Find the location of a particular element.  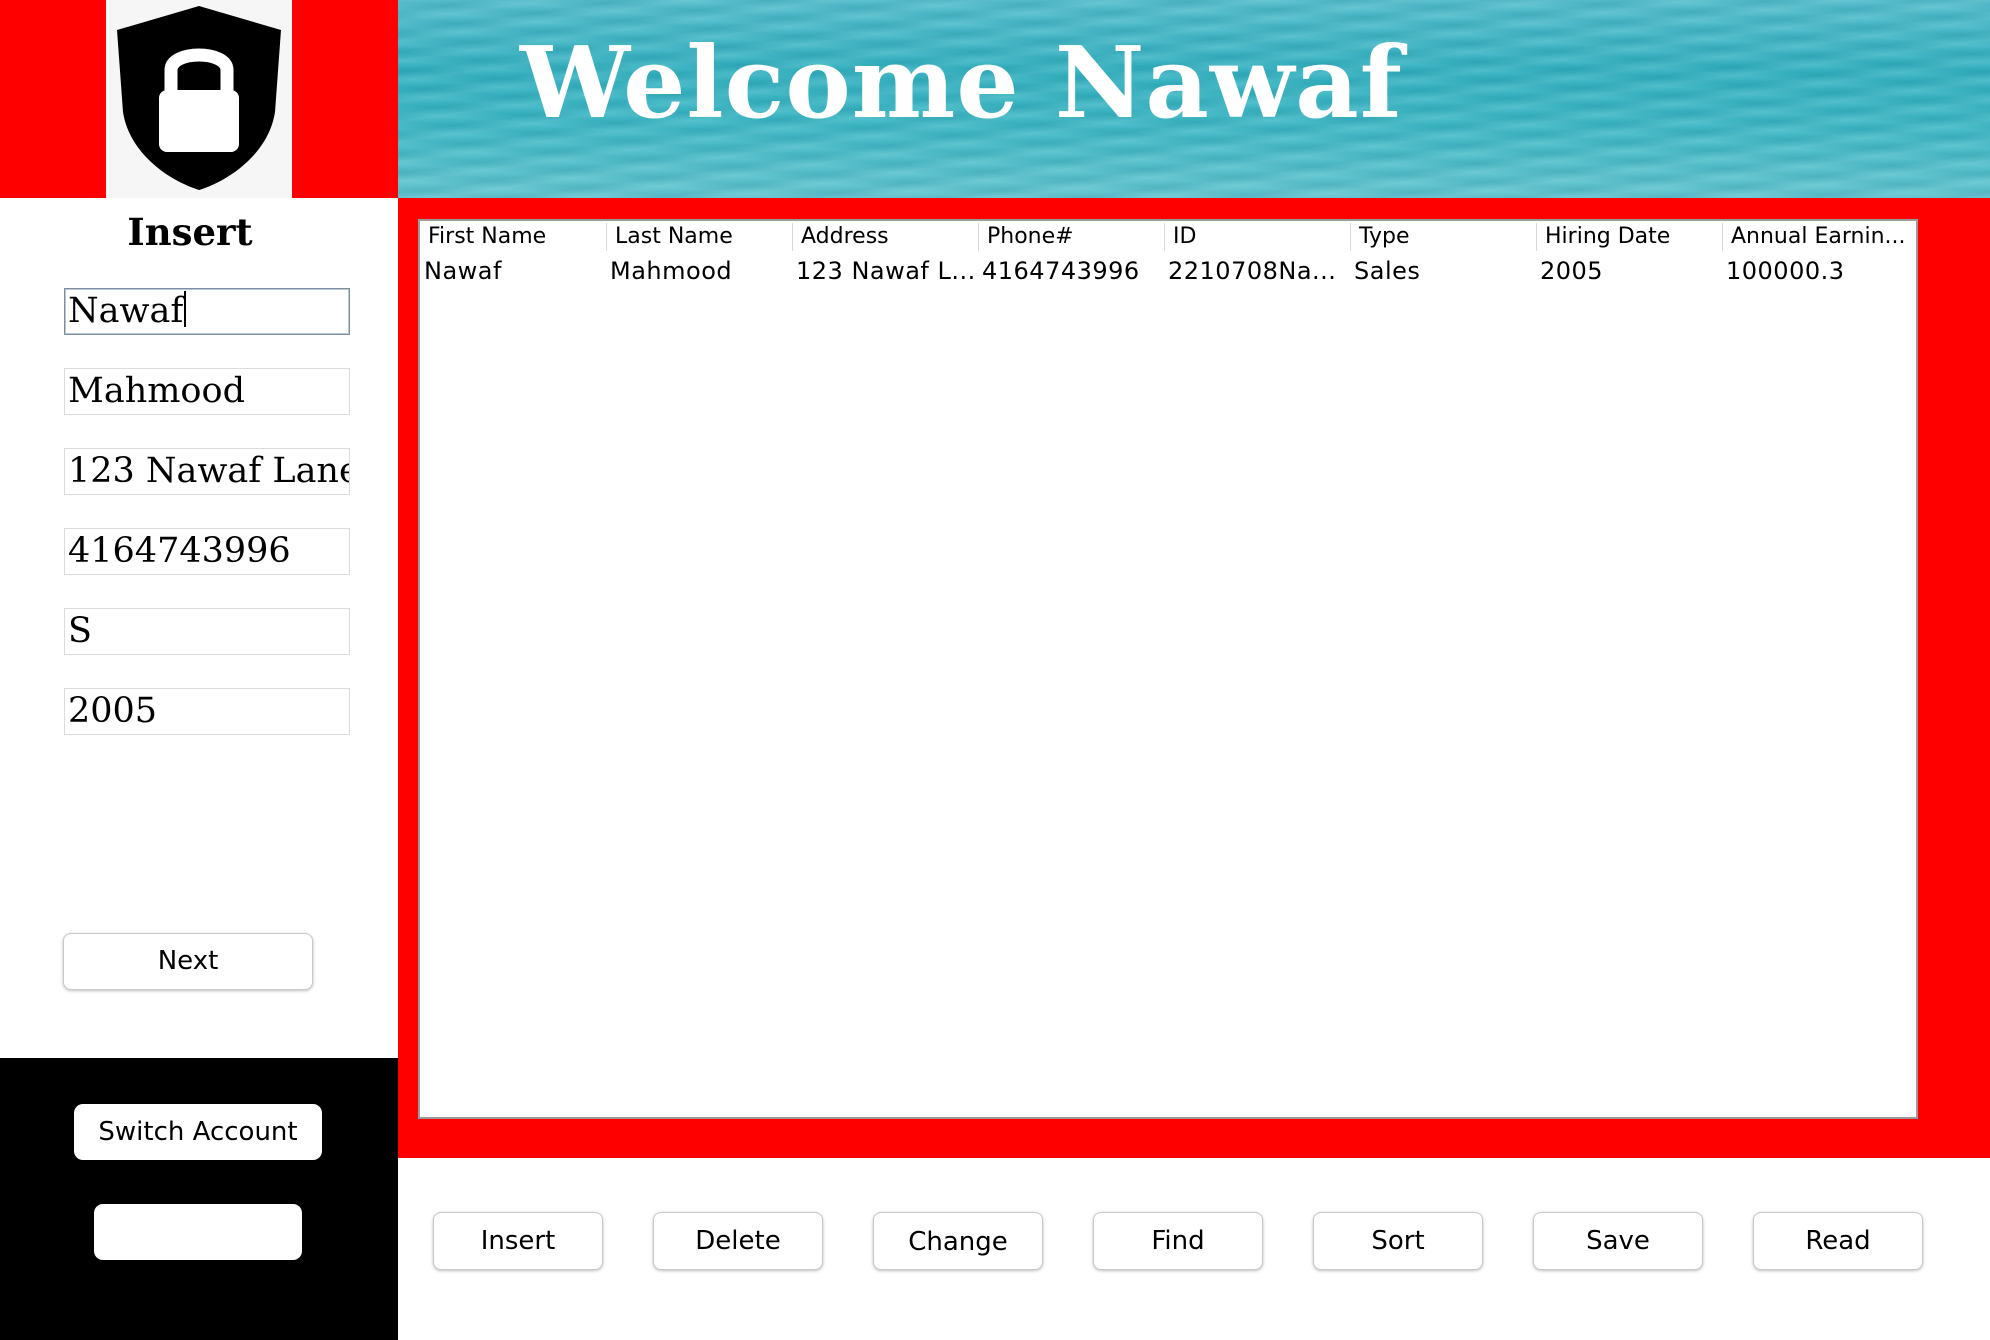

column-header-last-name: Last Name is located at coordinates (699, 237).